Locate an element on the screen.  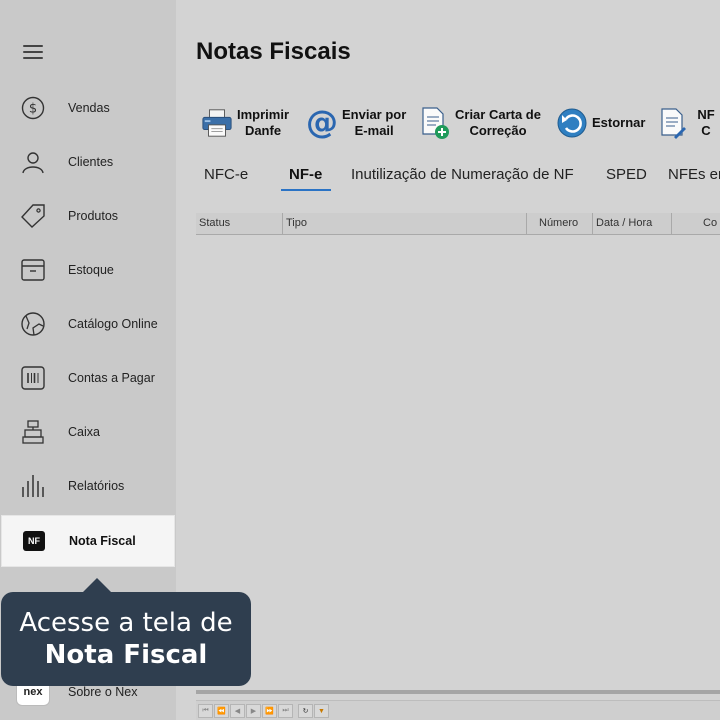
last-page-icon: ⏭ is located at coordinates (285, 711).